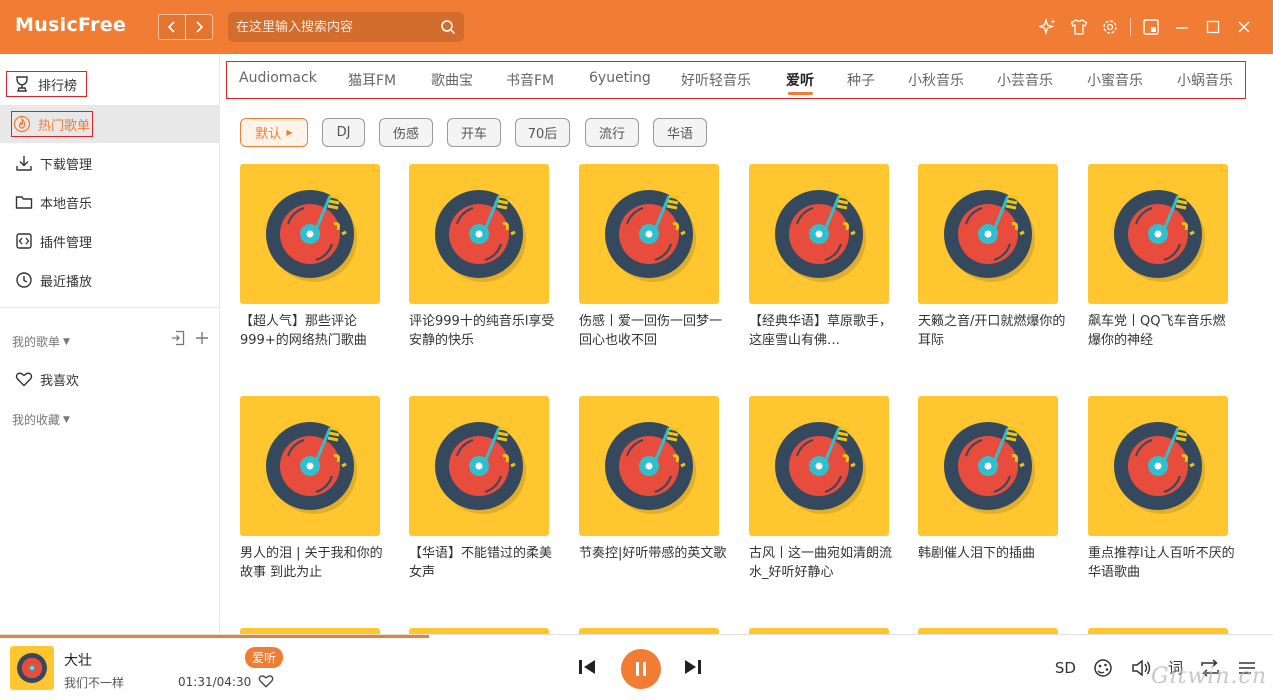 Image resolution: width=1273 pixels, height=700 pixels. Describe the element at coordinates (66, 282) in the screenshot. I see `sidebar-item-label: 最近播放` at that location.